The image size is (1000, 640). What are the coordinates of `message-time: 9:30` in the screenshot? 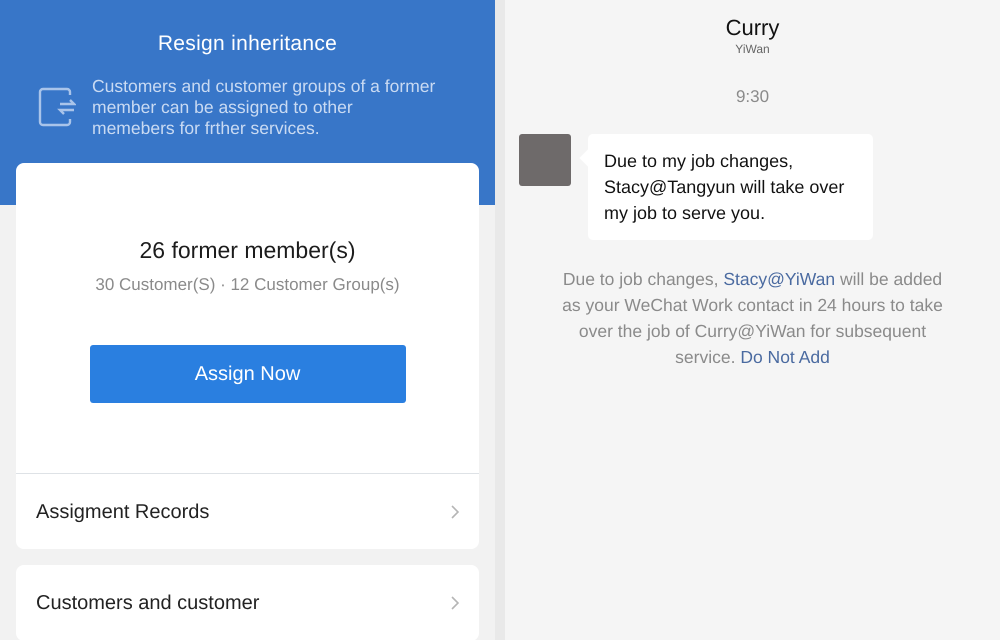 It's located at (753, 97).